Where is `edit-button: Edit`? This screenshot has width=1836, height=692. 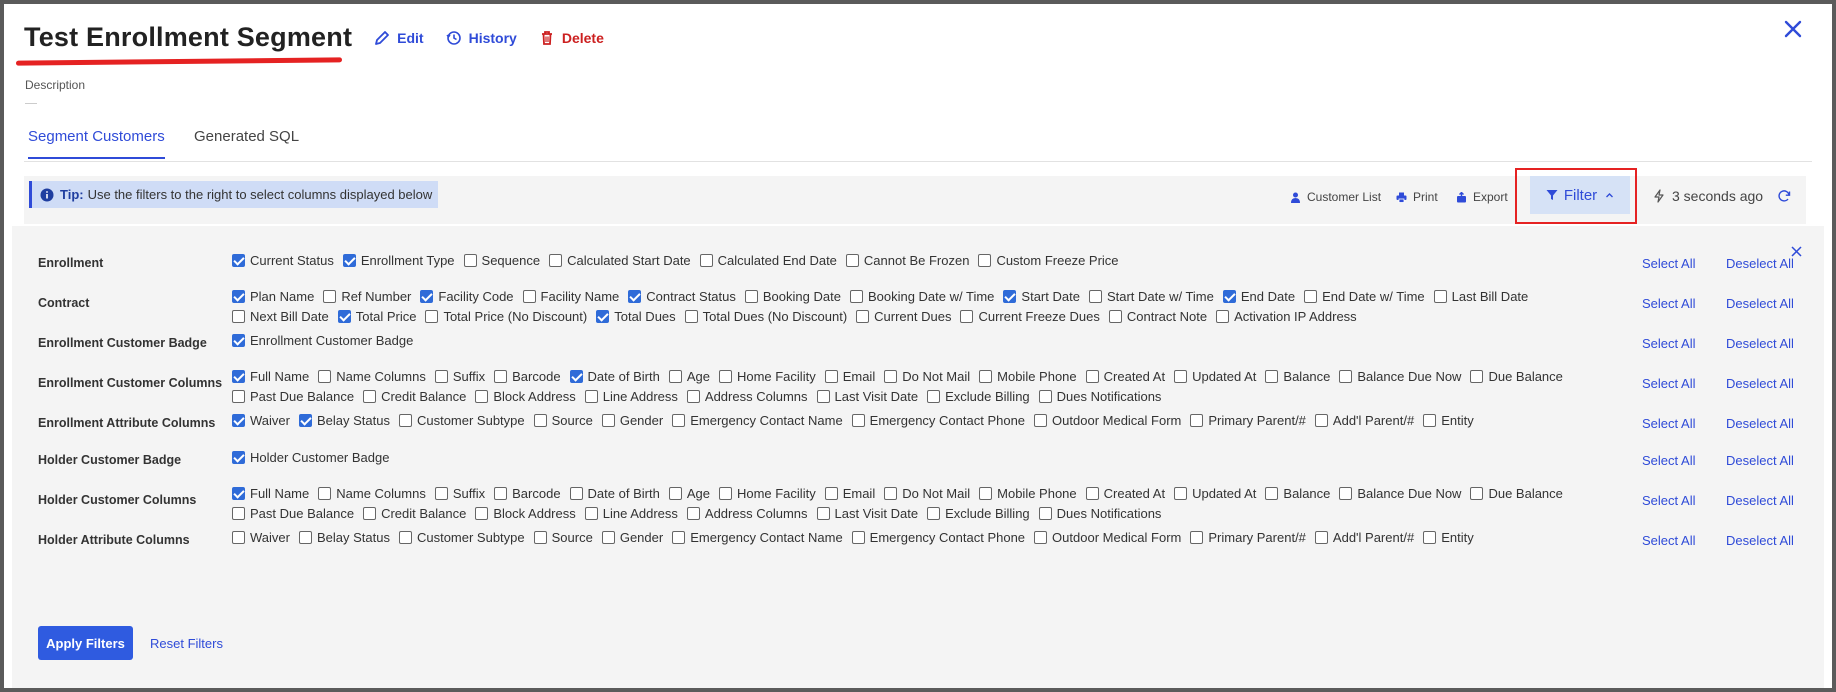
edit-button: Edit is located at coordinates (399, 38).